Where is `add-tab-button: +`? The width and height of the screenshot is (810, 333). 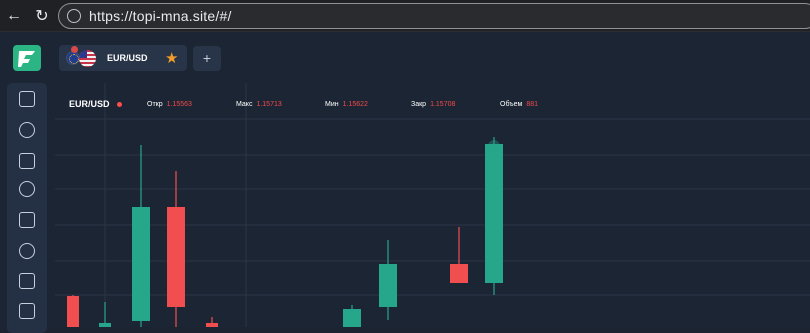
add-tab-button: + is located at coordinates (207, 58).